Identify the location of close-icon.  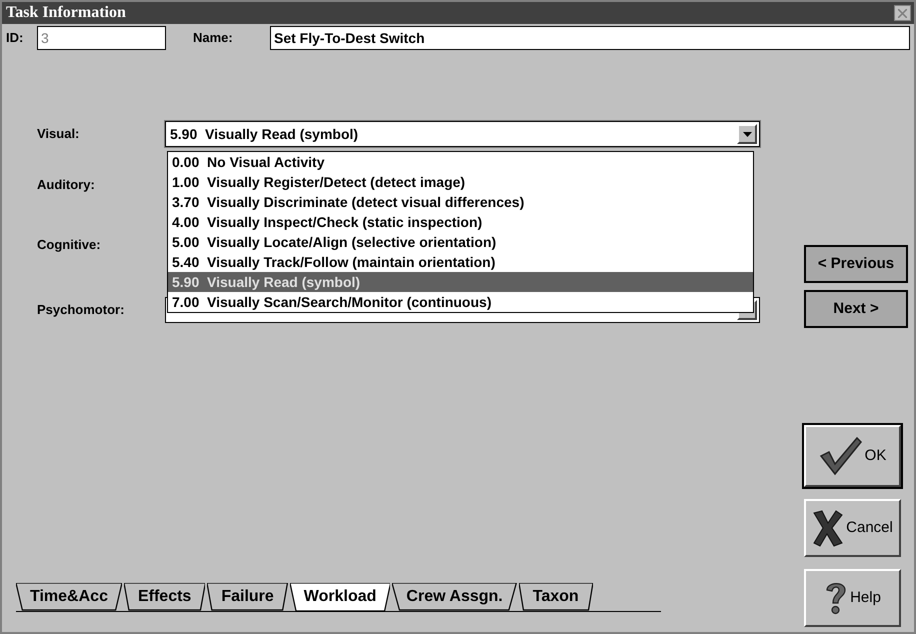
(902, 13).